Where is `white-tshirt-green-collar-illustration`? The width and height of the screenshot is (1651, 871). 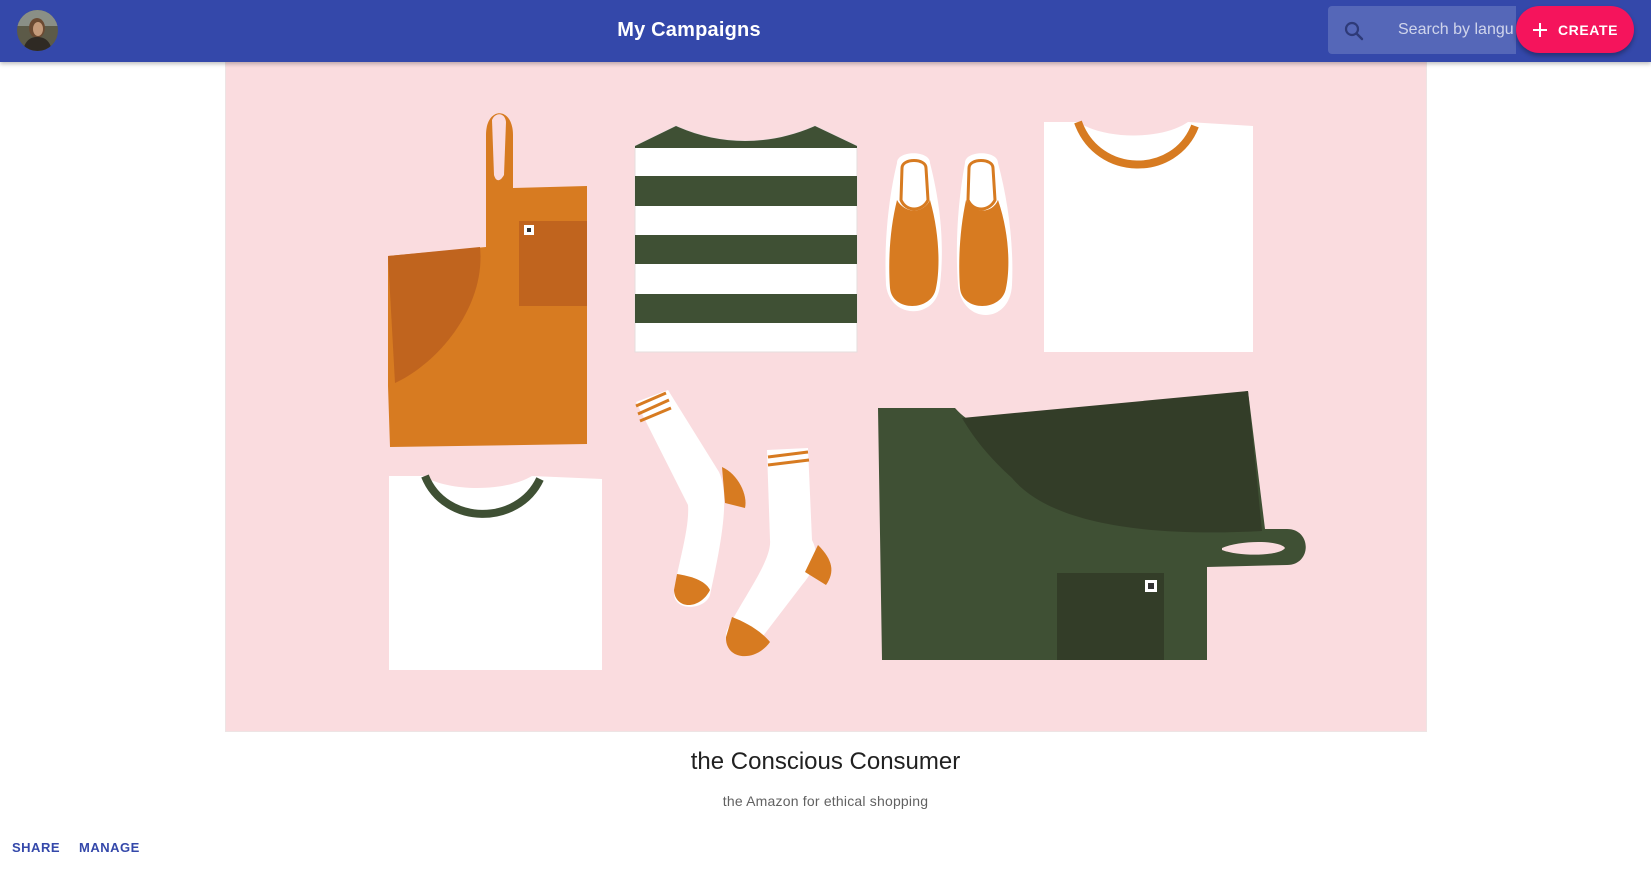
white-tshirt-green-collar-illustration is located at coordinates (495, 572).